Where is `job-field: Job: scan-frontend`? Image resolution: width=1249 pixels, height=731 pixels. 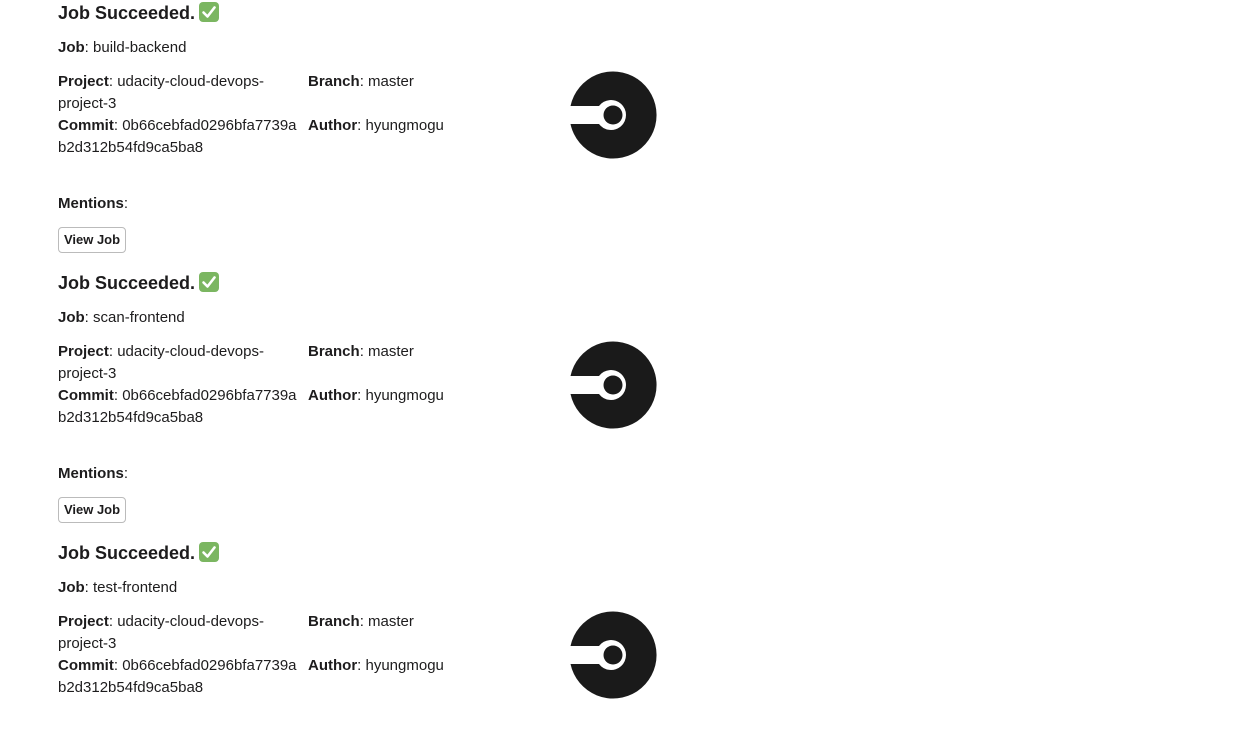
job-field: Job: scan-frontend is located at coordinates (121, 317).